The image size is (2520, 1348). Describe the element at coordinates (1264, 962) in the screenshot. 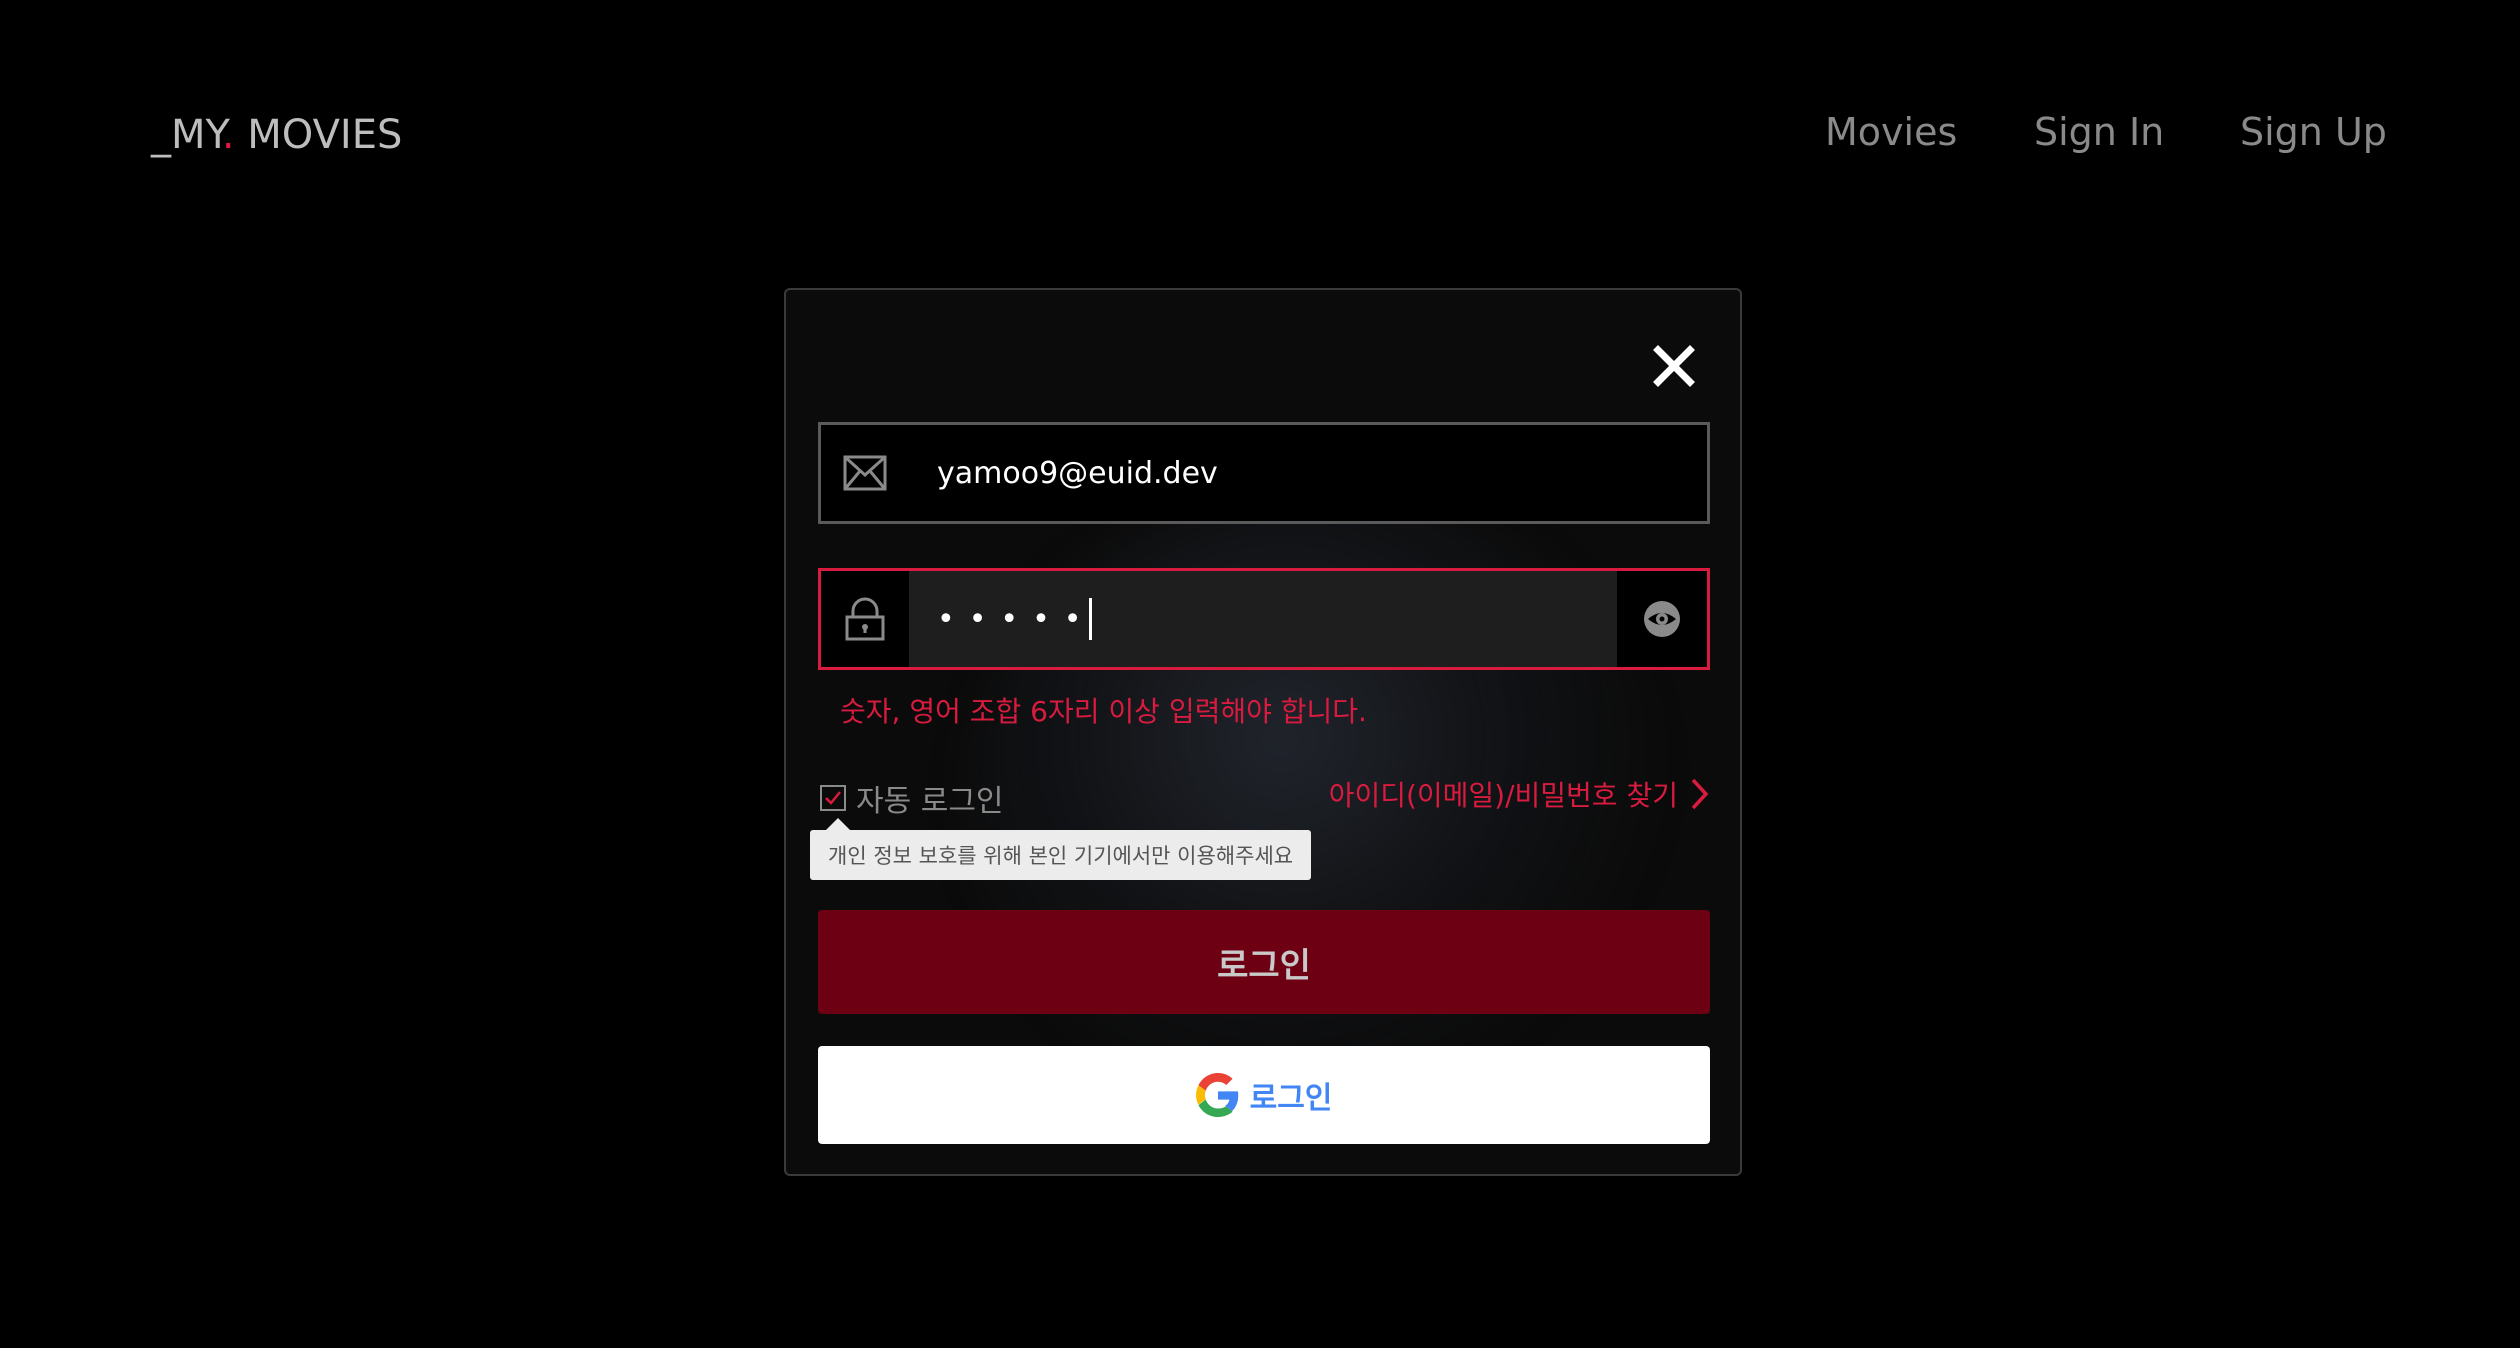

I see `login-button: 로그인` at that location.